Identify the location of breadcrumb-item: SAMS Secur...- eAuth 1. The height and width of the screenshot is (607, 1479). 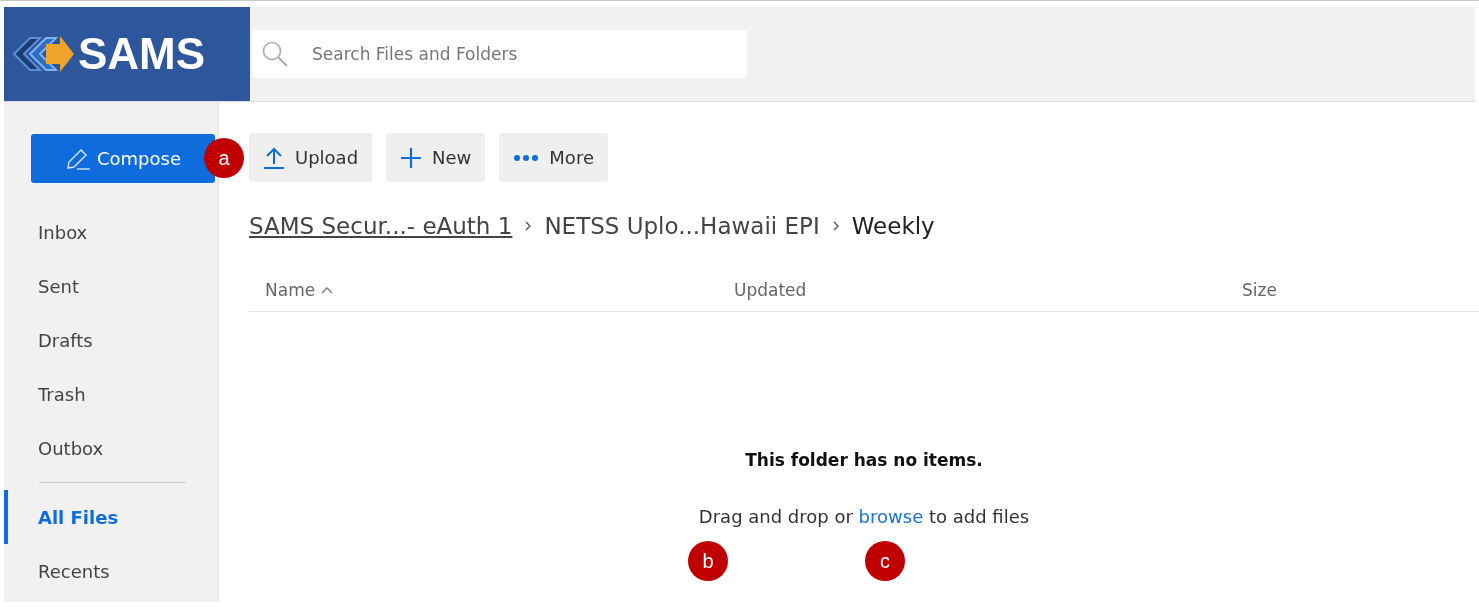
(381, 226).